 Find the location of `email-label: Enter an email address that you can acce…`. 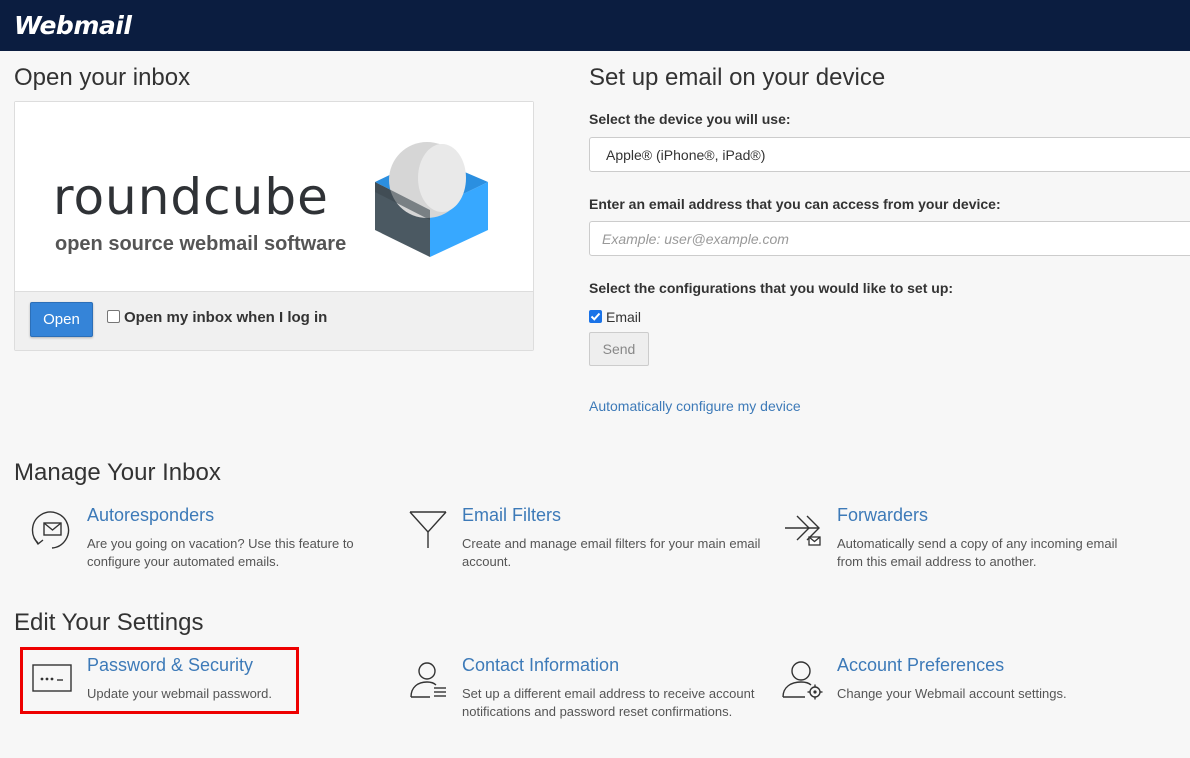

email-label: Enter an email address that you can acce… is located at coordinates (795, 204).